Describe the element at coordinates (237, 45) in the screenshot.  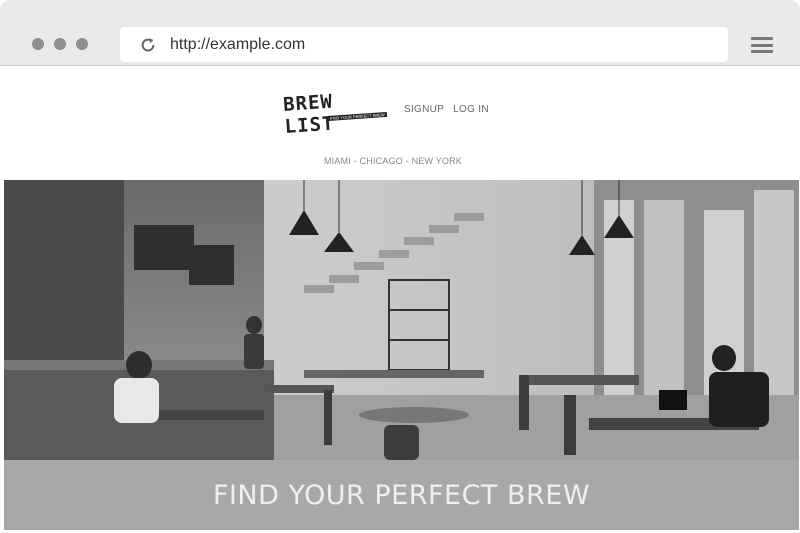
I see `url-text: http://example.com` at that location.